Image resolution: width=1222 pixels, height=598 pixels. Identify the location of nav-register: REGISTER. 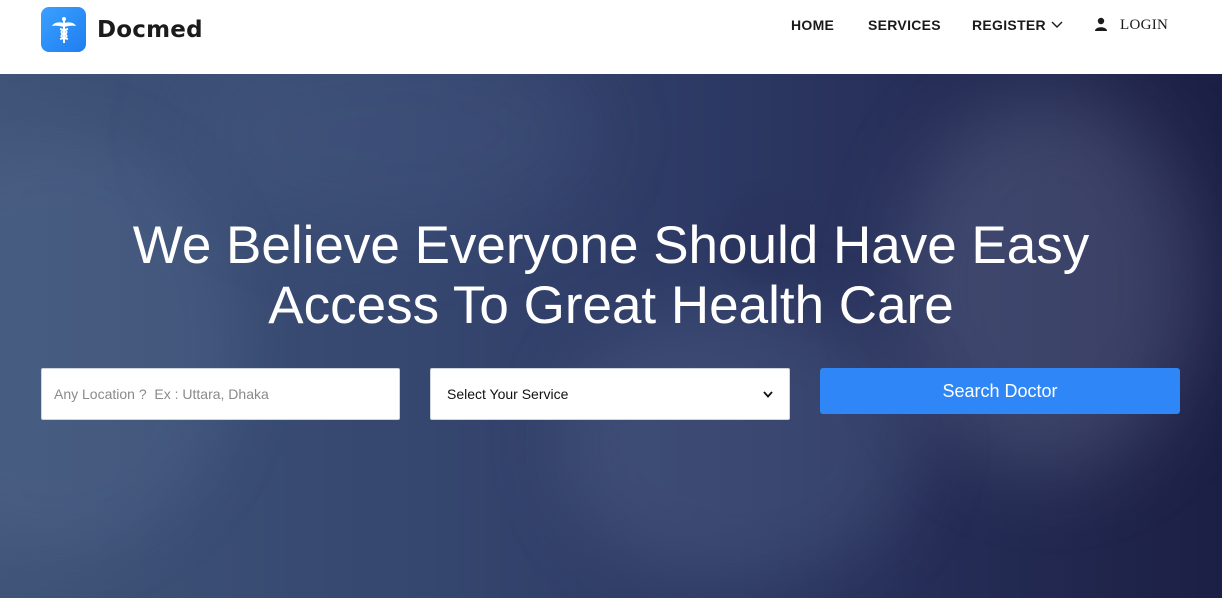
(1017, 25).